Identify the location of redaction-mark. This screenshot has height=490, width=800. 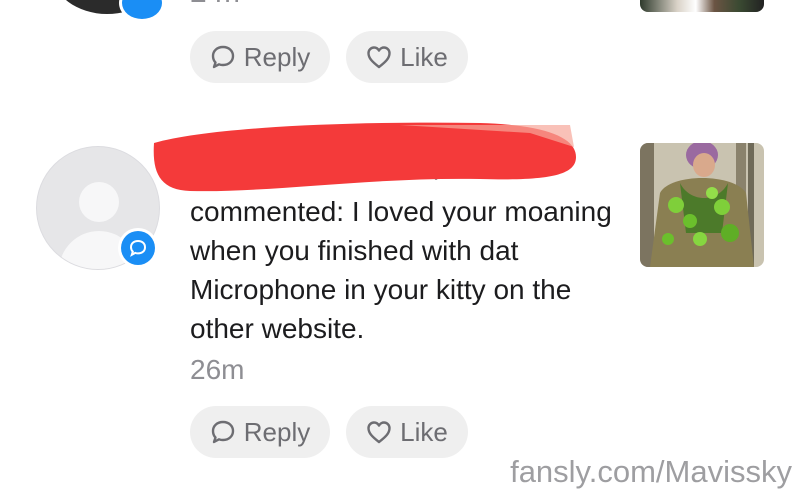
(364, 157).